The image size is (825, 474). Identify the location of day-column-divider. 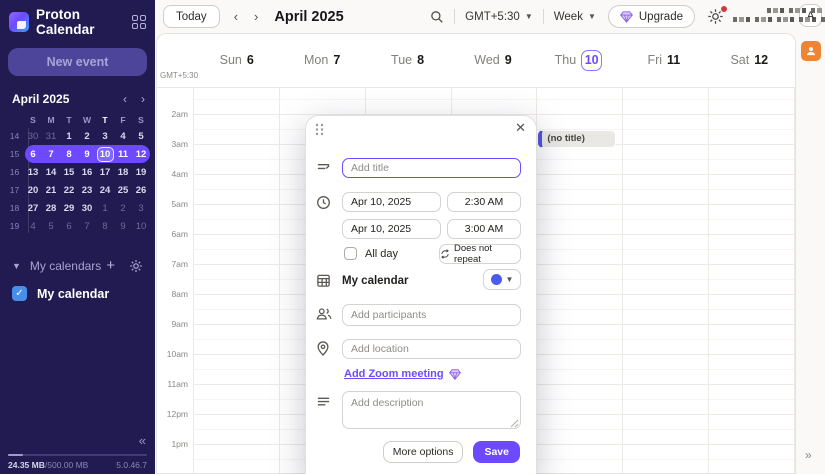
(709, 280).